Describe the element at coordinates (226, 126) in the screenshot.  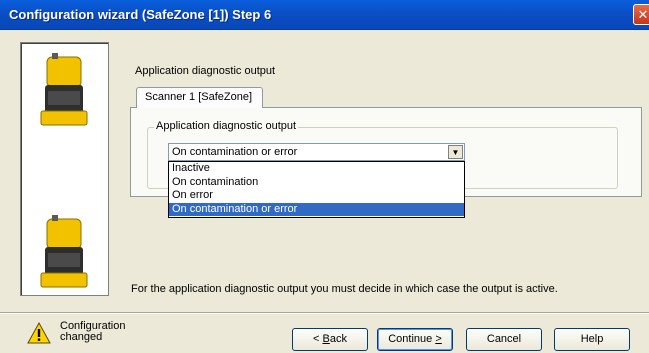
I see `group-label: Application diagnostic output` at that location.